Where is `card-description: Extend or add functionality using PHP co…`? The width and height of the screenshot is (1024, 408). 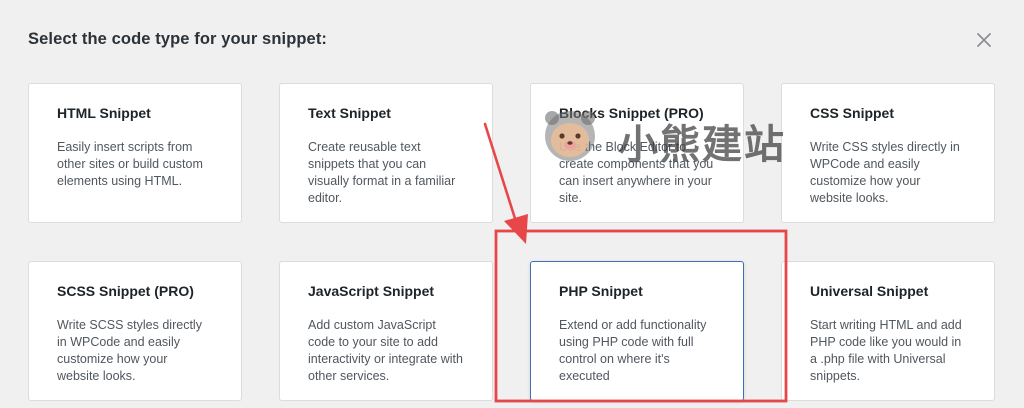
card-description: Extend or add functionality using PHP co… is located at coordinates (633, 350).